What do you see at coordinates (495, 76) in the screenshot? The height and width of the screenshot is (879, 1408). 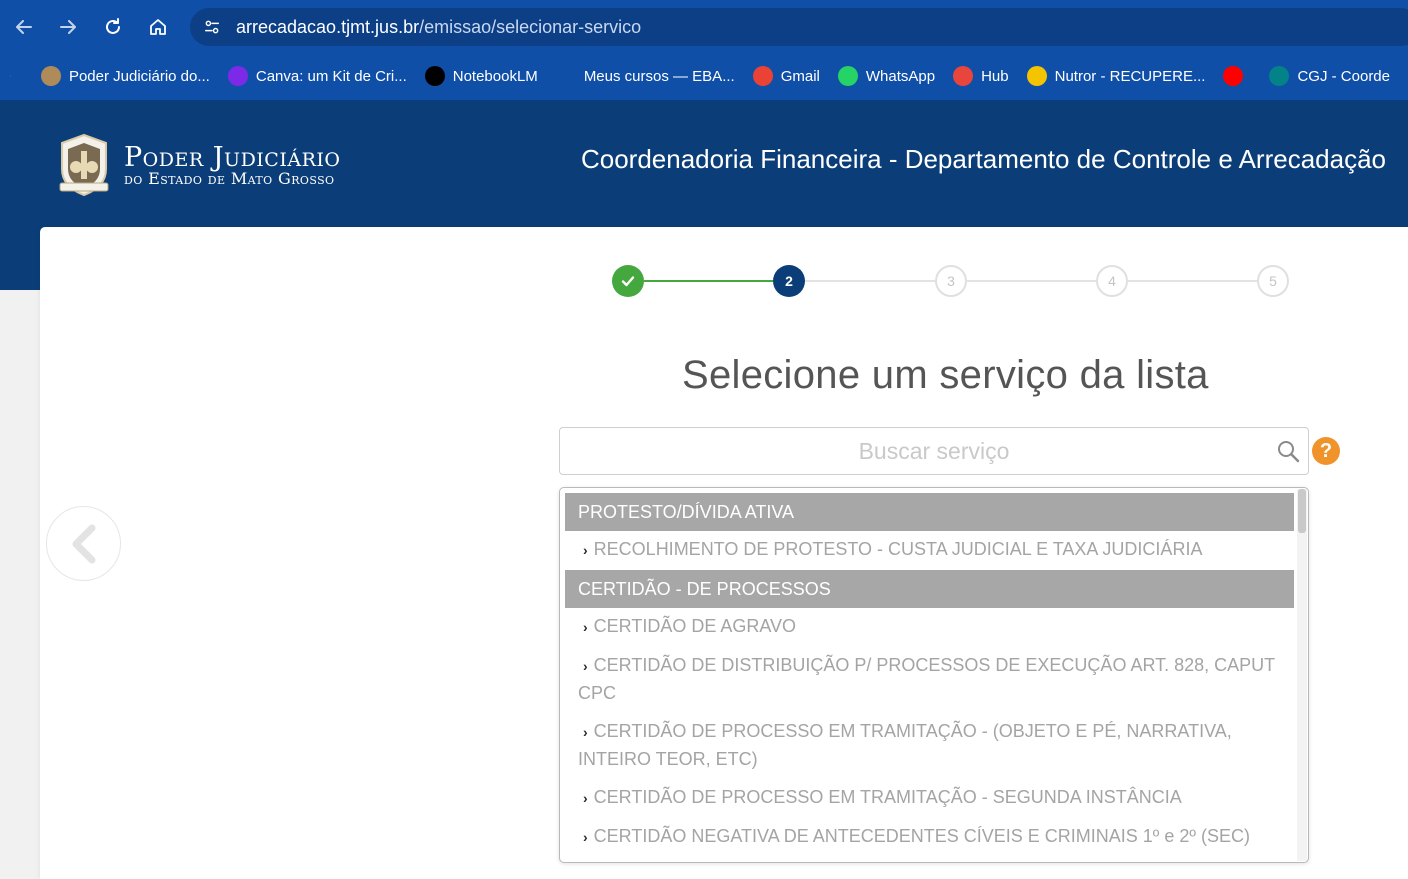 I see `bookmark-label: NotebookLM` at bounding box center [495, 76].